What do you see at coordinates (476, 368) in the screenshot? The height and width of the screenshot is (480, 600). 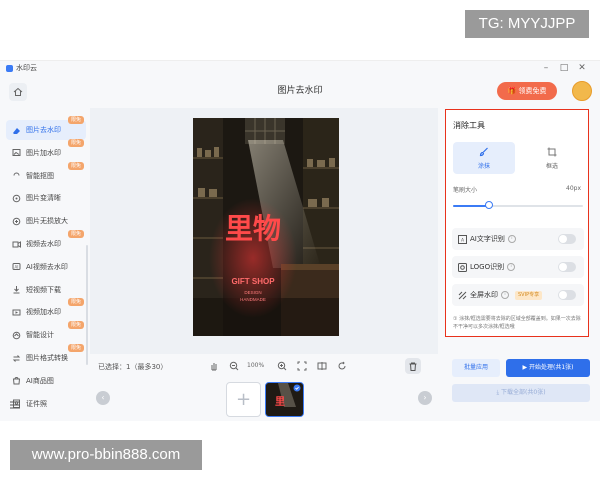 I see `batch-apply-button: 批量应用` at bounding box center [476, 368].